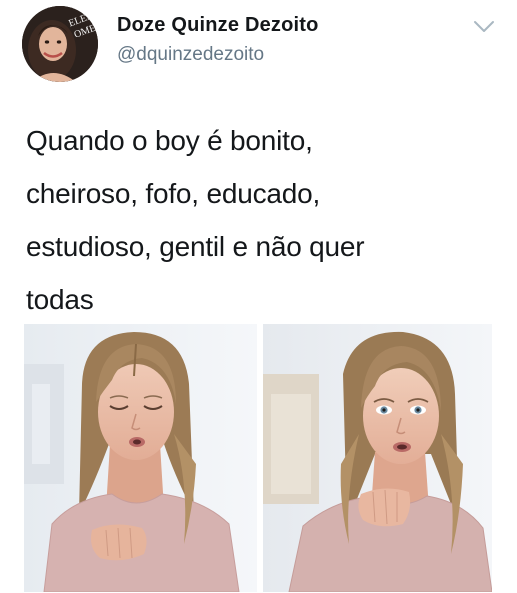 This screenshot has height=593, width=517. I want to click on handle: @dquinzedezoito, so click(218, 55).